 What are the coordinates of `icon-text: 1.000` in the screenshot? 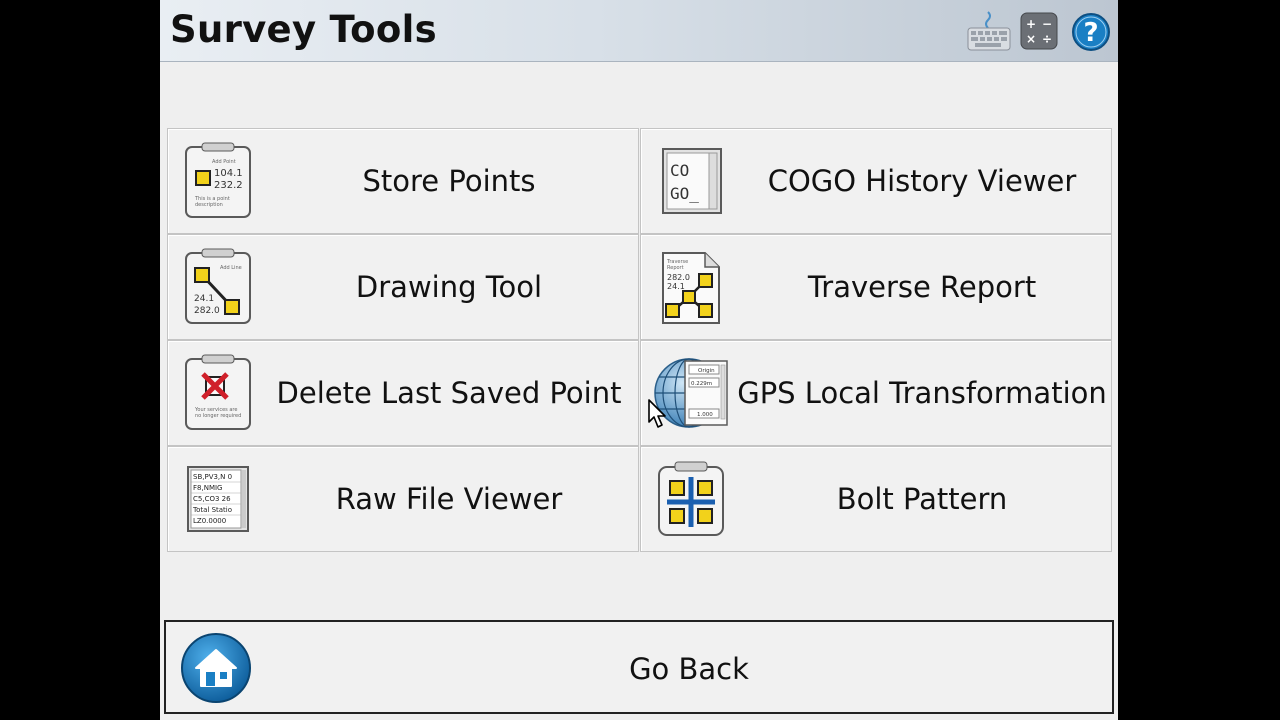 It's located at (705, 415).